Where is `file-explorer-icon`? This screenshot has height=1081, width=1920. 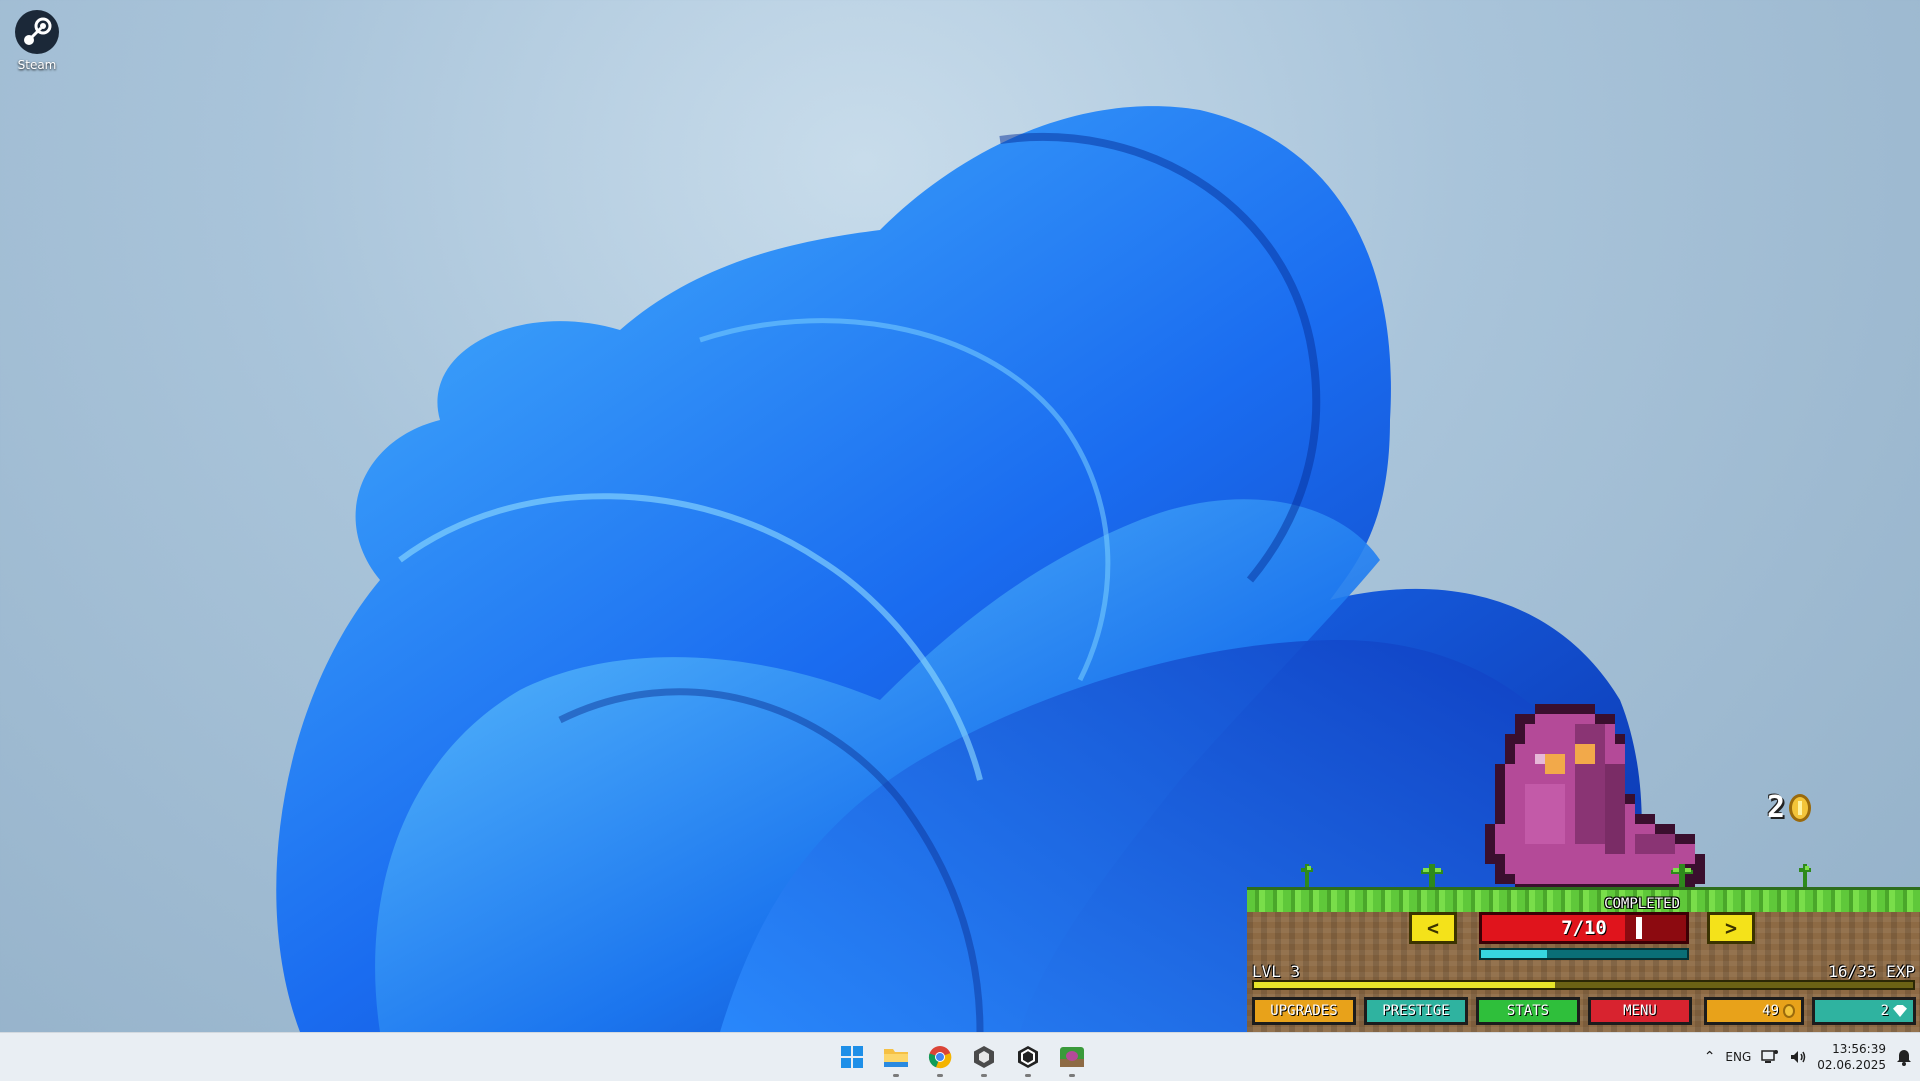
file-explorer-icon is located at coordinates (896, 1058).